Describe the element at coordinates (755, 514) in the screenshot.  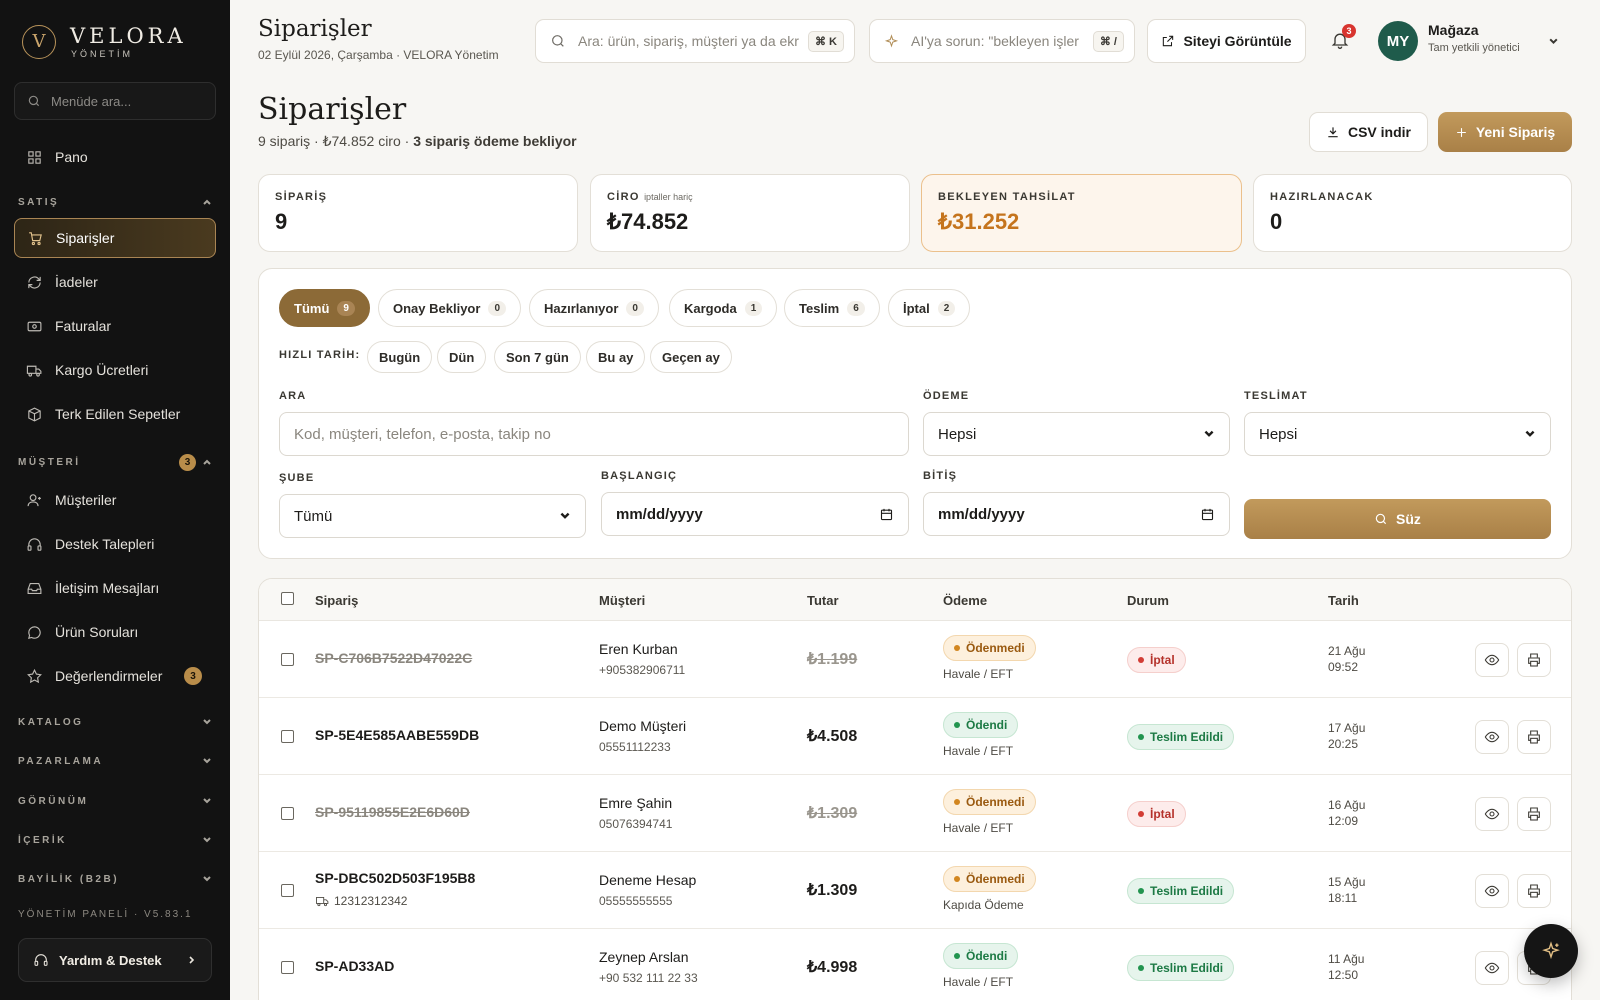
I see `start-date-input: mm/dd/yyyy` at that location.